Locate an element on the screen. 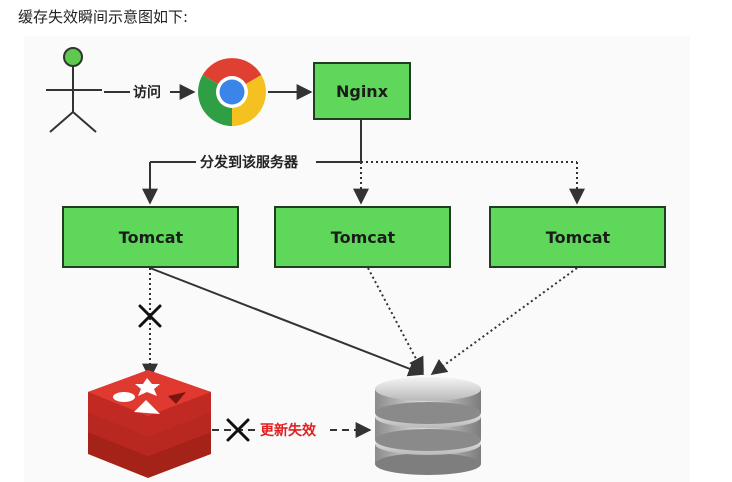  tomcat-center-label: Tomcat is located at coordinates (363, 237).